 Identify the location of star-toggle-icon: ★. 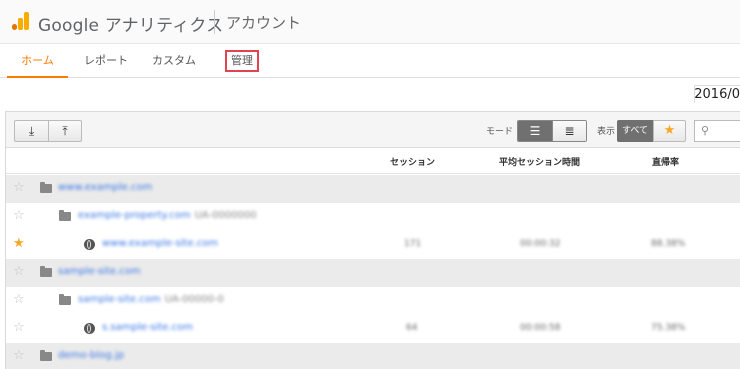
(19, 244).